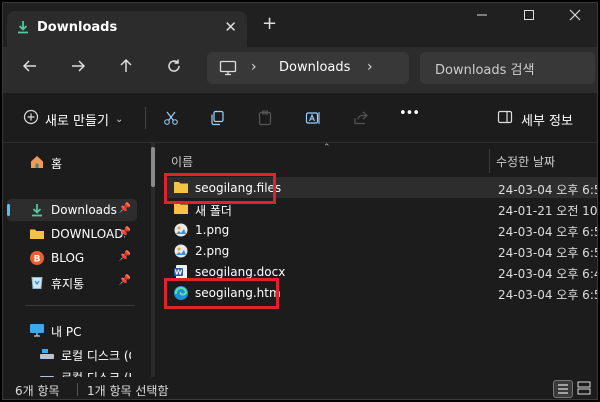 The height and width of the screenshot is (402, 600). I want to click on breadcrumb-downloads: Downloads, so click(314, 67).